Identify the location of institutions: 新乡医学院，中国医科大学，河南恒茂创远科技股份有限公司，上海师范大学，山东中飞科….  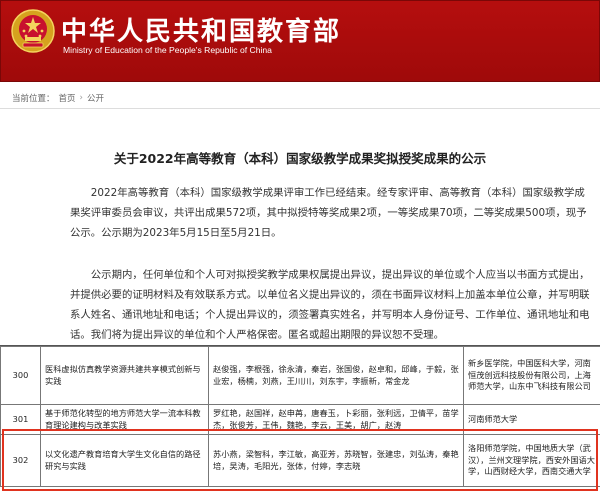
(531, 375).